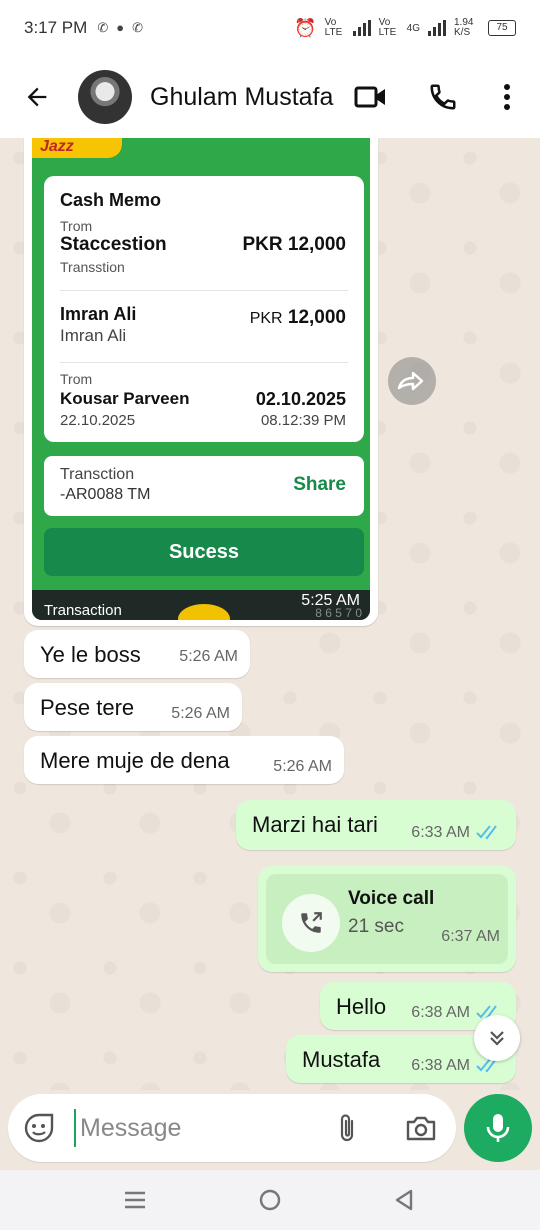 The height and width of the screenshot is (1230, 540). I want to click on voice-call-card: Voice call 21 sec 6:37 AM, so click(387, 919).